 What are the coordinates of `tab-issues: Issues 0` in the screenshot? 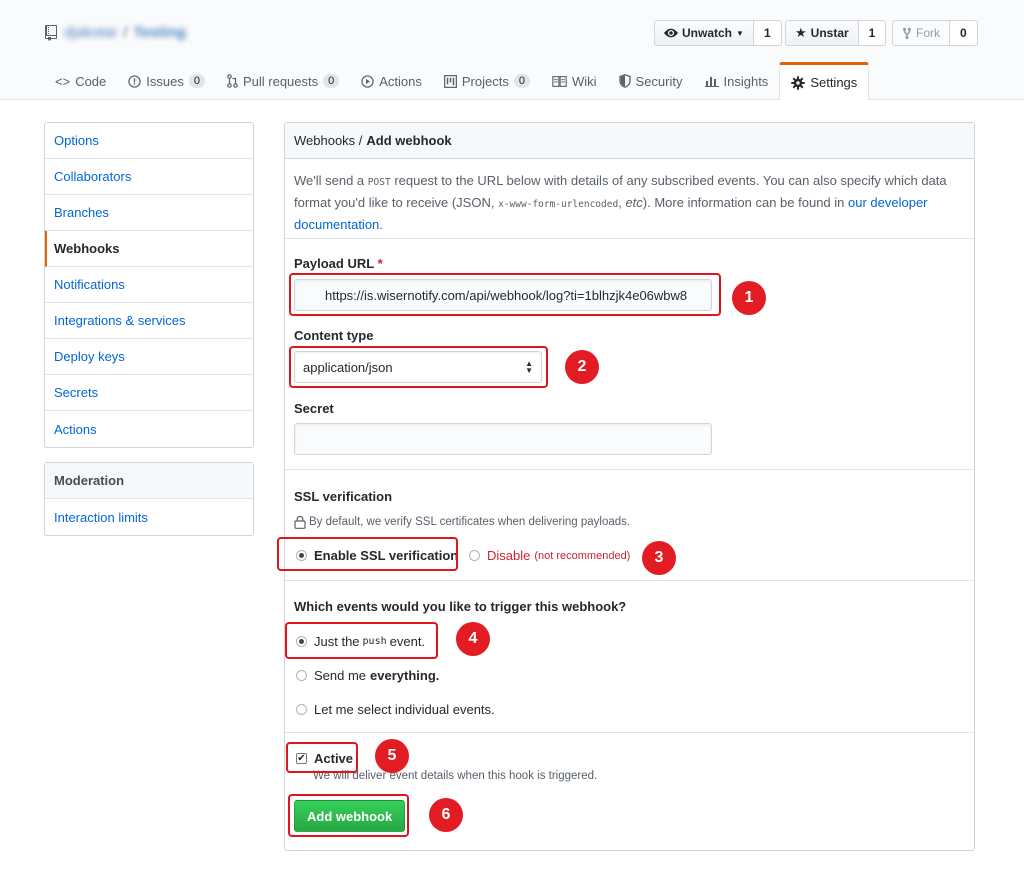 It's located at (166, 81).